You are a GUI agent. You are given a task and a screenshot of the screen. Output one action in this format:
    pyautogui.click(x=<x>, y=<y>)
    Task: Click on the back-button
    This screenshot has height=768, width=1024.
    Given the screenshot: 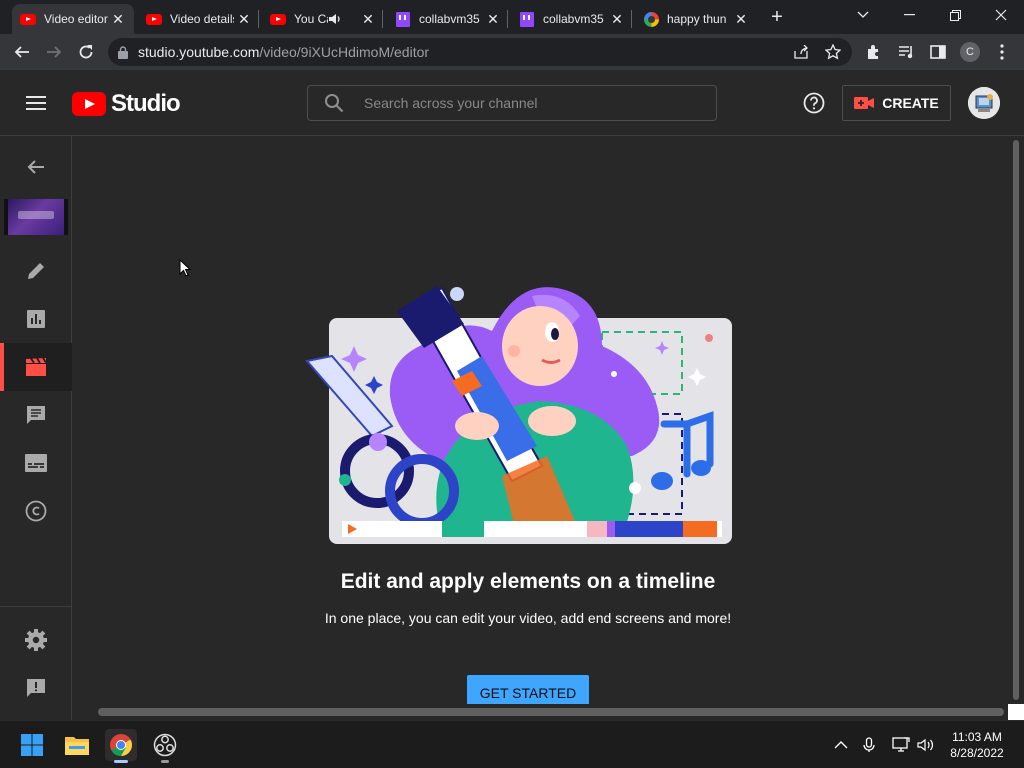 What is the action you would take?
    pyautogui.click(x=22, y=52)
    